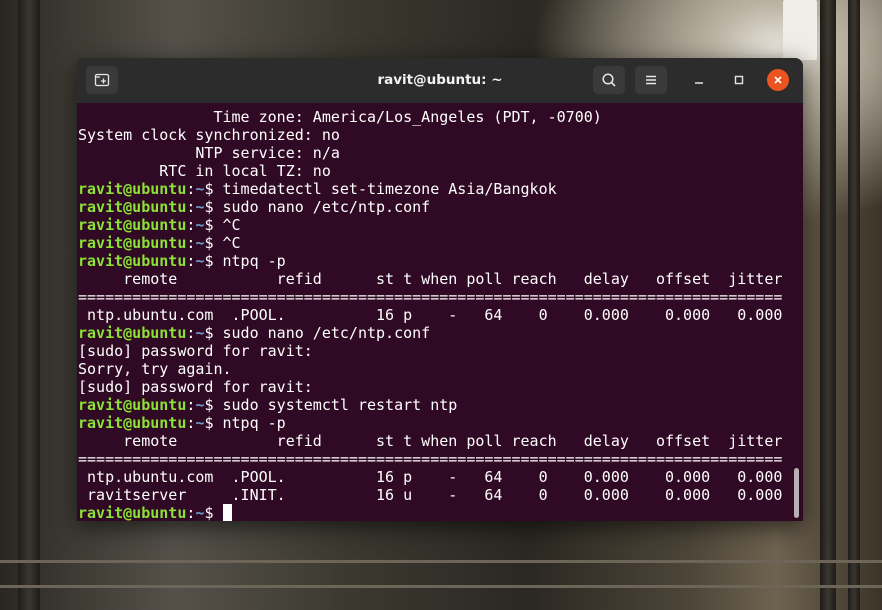 This screenshot has height=610, width=882. Describe the element at coordinates (217, 512) in the screenshot. I see `command-text` at that location.